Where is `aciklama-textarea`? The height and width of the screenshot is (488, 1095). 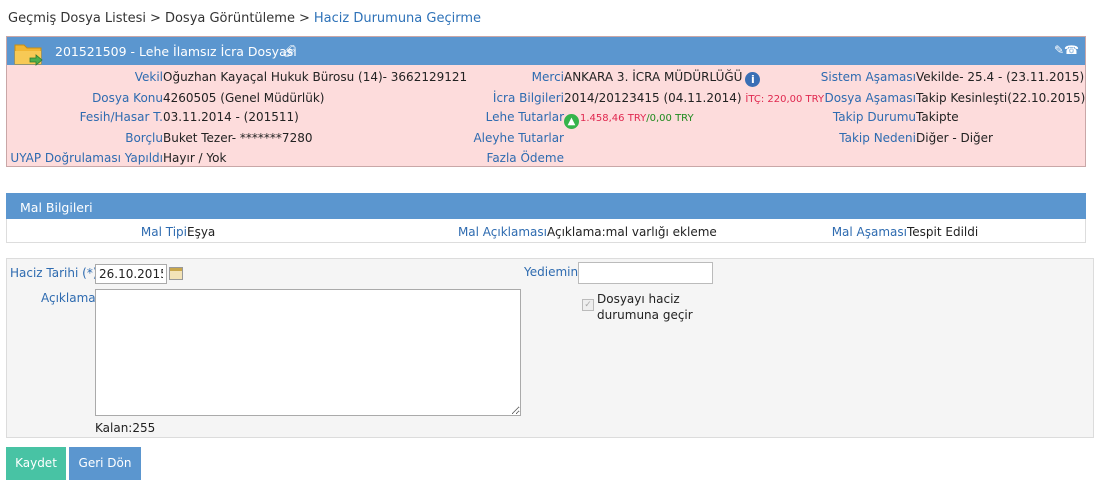
aciklama-textarea is located at coordinates (308, 352).